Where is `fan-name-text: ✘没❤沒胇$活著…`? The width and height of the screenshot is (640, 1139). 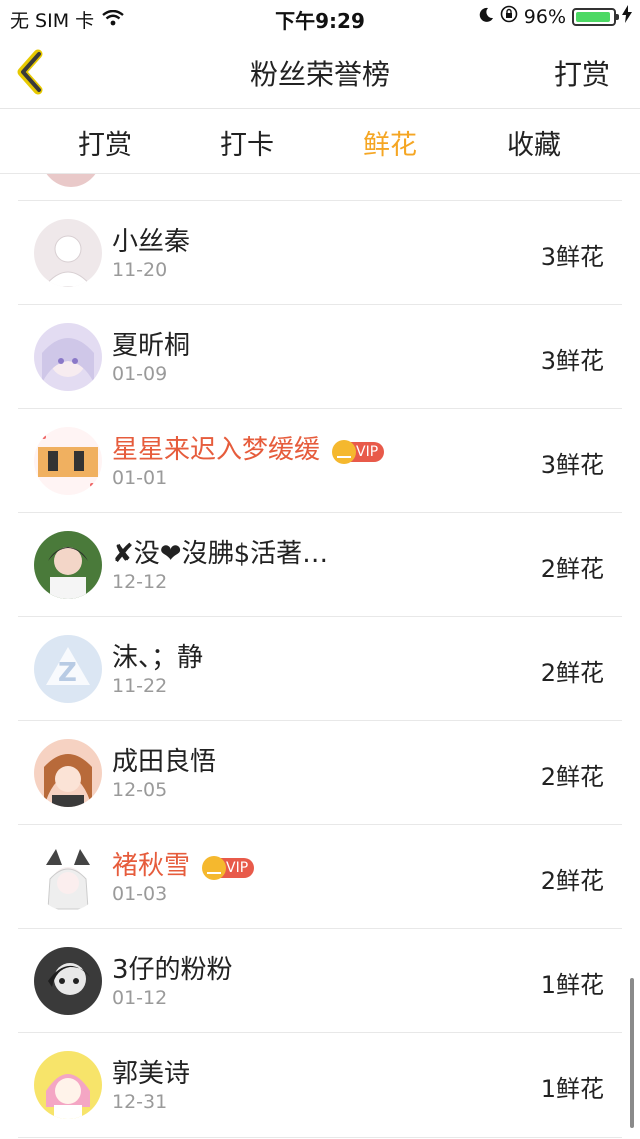 fan-name-text: ✘没❤沒胇$活著… is located at coordinates (220, 554).